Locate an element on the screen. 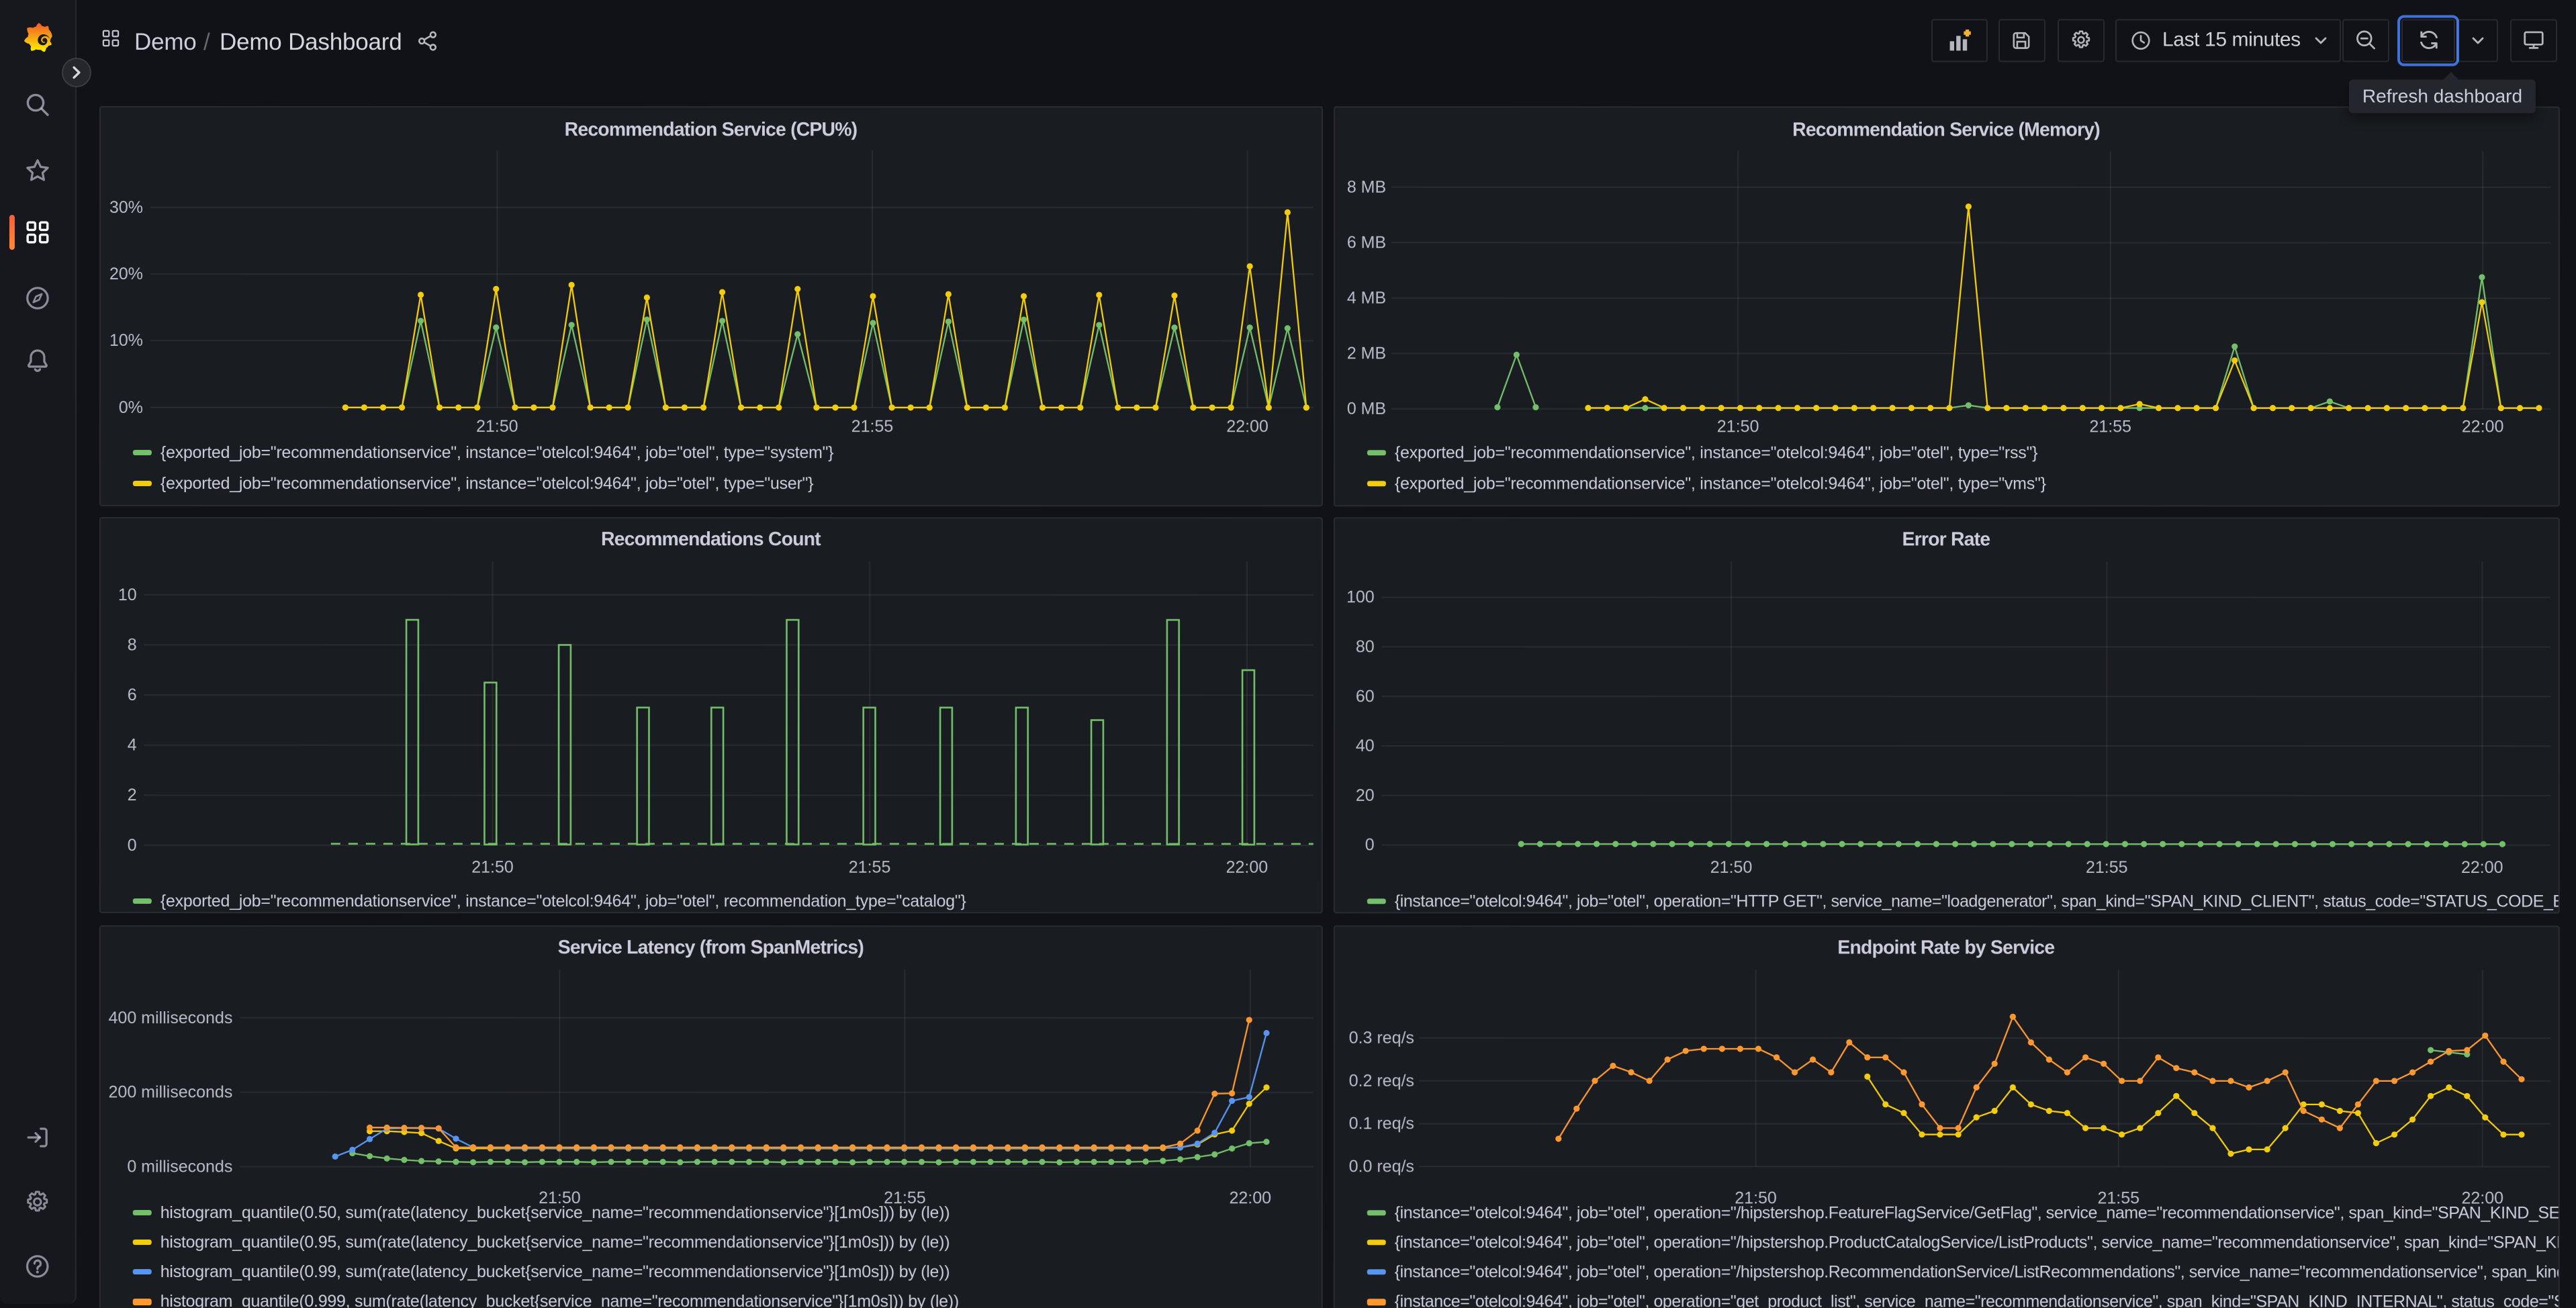  svg-text: 0 milliseconds is located at coordinates (179, 1165).